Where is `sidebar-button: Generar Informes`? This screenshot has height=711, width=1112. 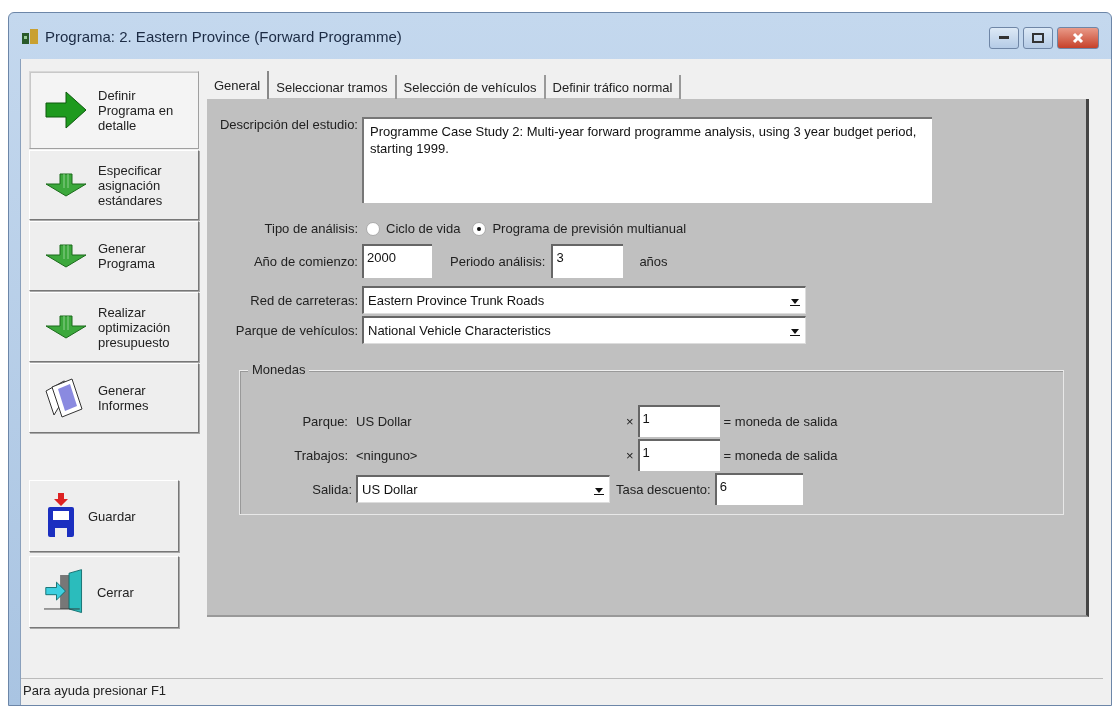 sidebar-button: Generar Informes is located at coordinates (114, 398).